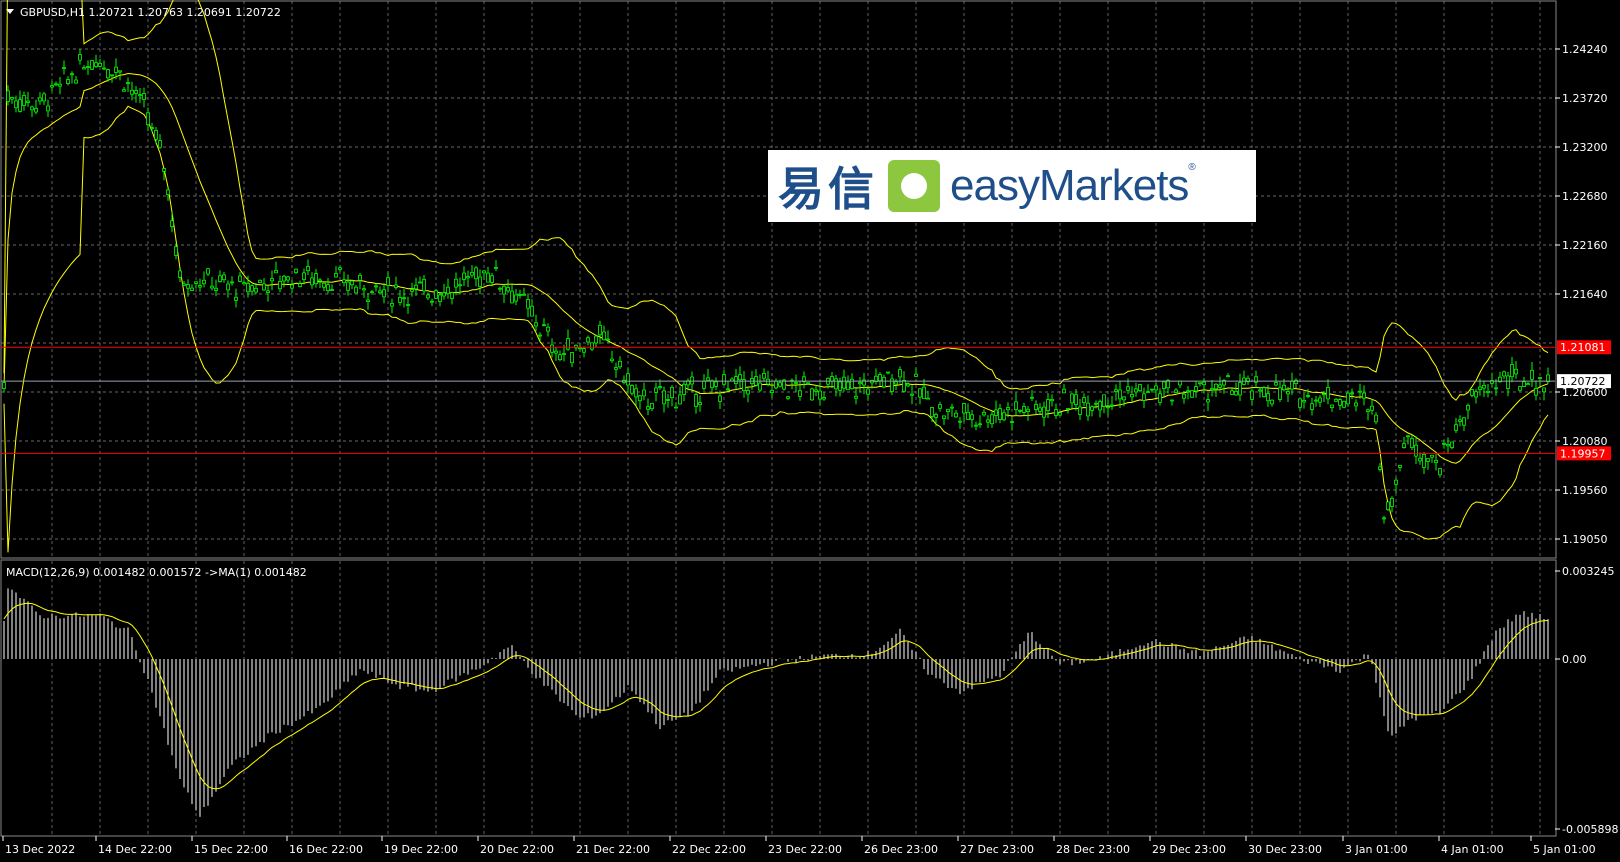 The height and width of the screenshot is (862, 1620). What do you see at coordinates (421, 849) in the screenshot?
I see `time-tick-label: 19 Dec 22:00` at bounding box center [421, 849].